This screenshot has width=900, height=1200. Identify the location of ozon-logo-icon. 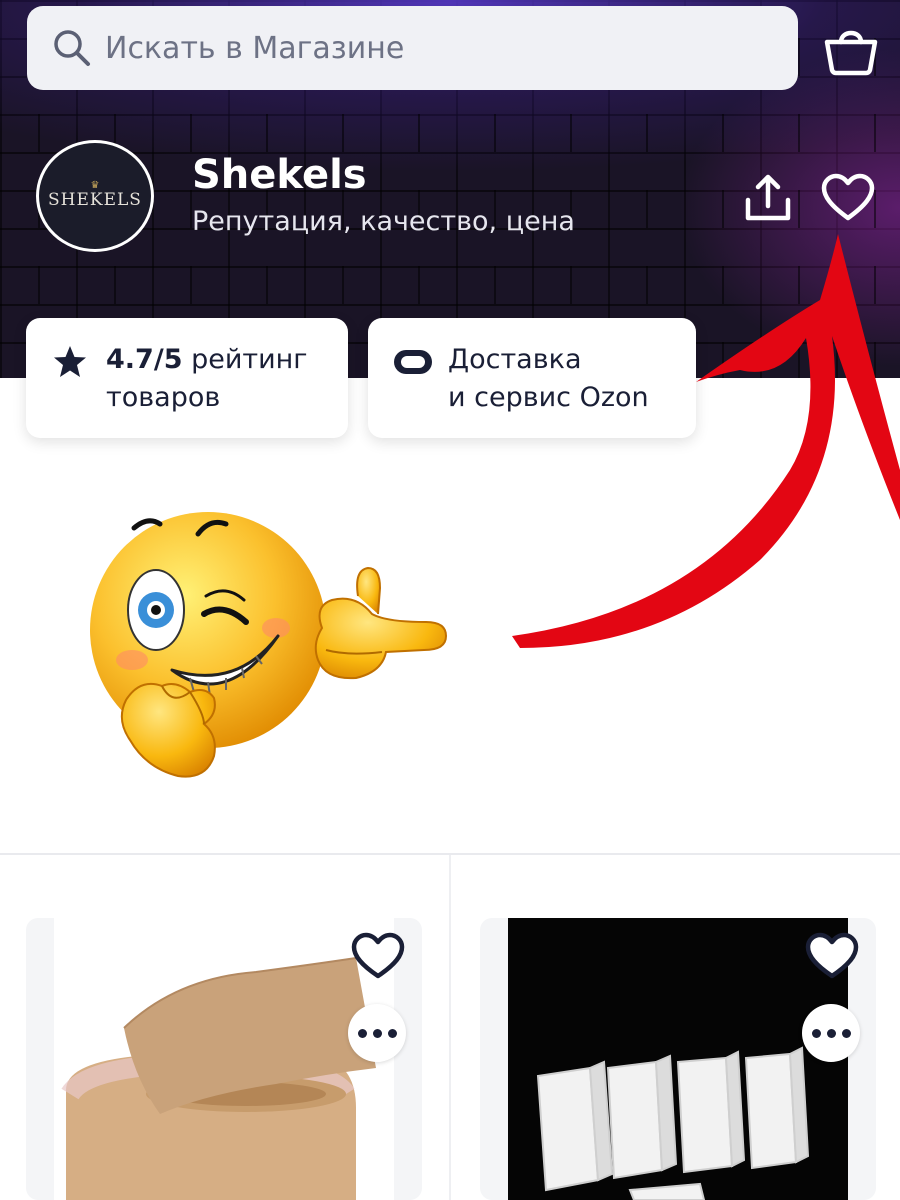
(413, 362).